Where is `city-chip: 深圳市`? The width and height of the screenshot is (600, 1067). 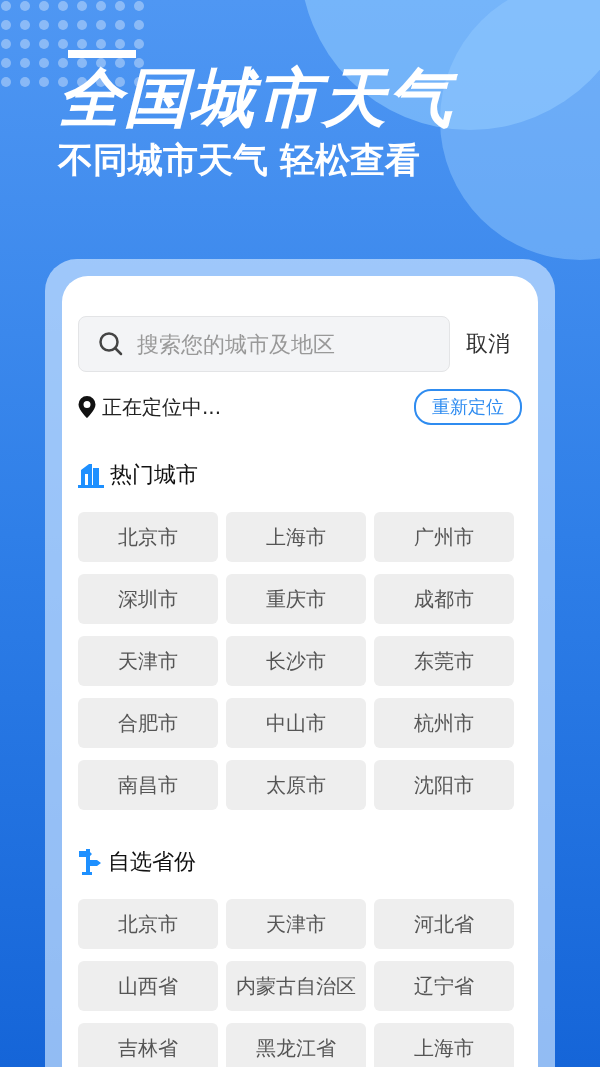
city-chip: 深圳市 is located at coordinates (148, 599).